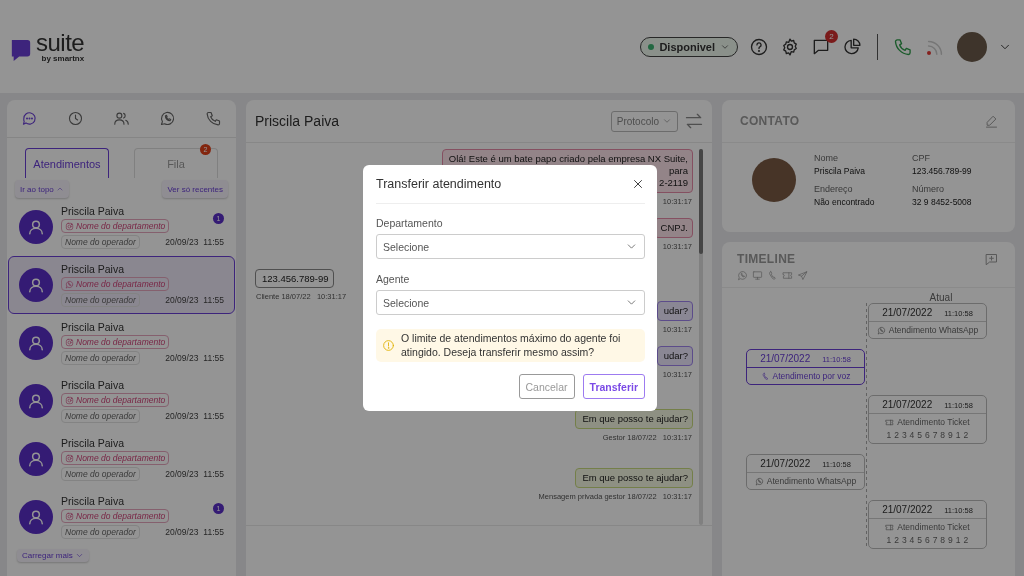 The height and width of the screenshot is (576, 1024). I want to click on chat-bubble-icon, so click(30, 118).